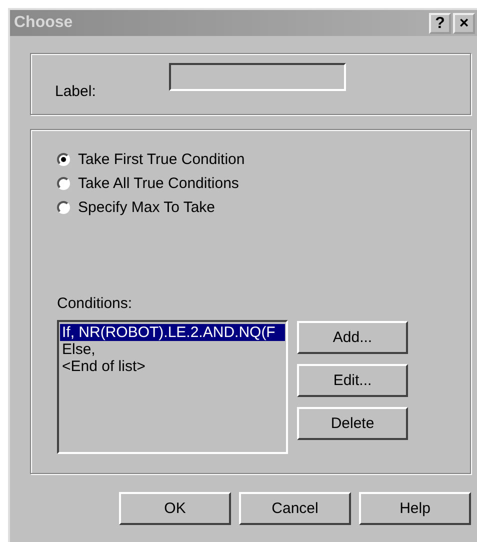 The width and height of the screenshot is (477, 542). What do you see at coordinates (43, 23) in the screenshot?
I see `window-title: Choose` at bounding box center [43, 23].